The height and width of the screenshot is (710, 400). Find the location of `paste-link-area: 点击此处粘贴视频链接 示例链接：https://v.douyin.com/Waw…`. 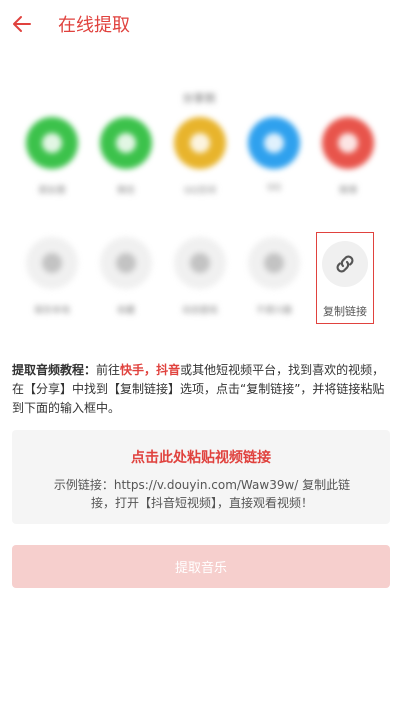

paste-link-area: 点击此处粘贴视频链接 示例链接：https://v.douyin.com/Waw… is located at coordinates (201, 477).